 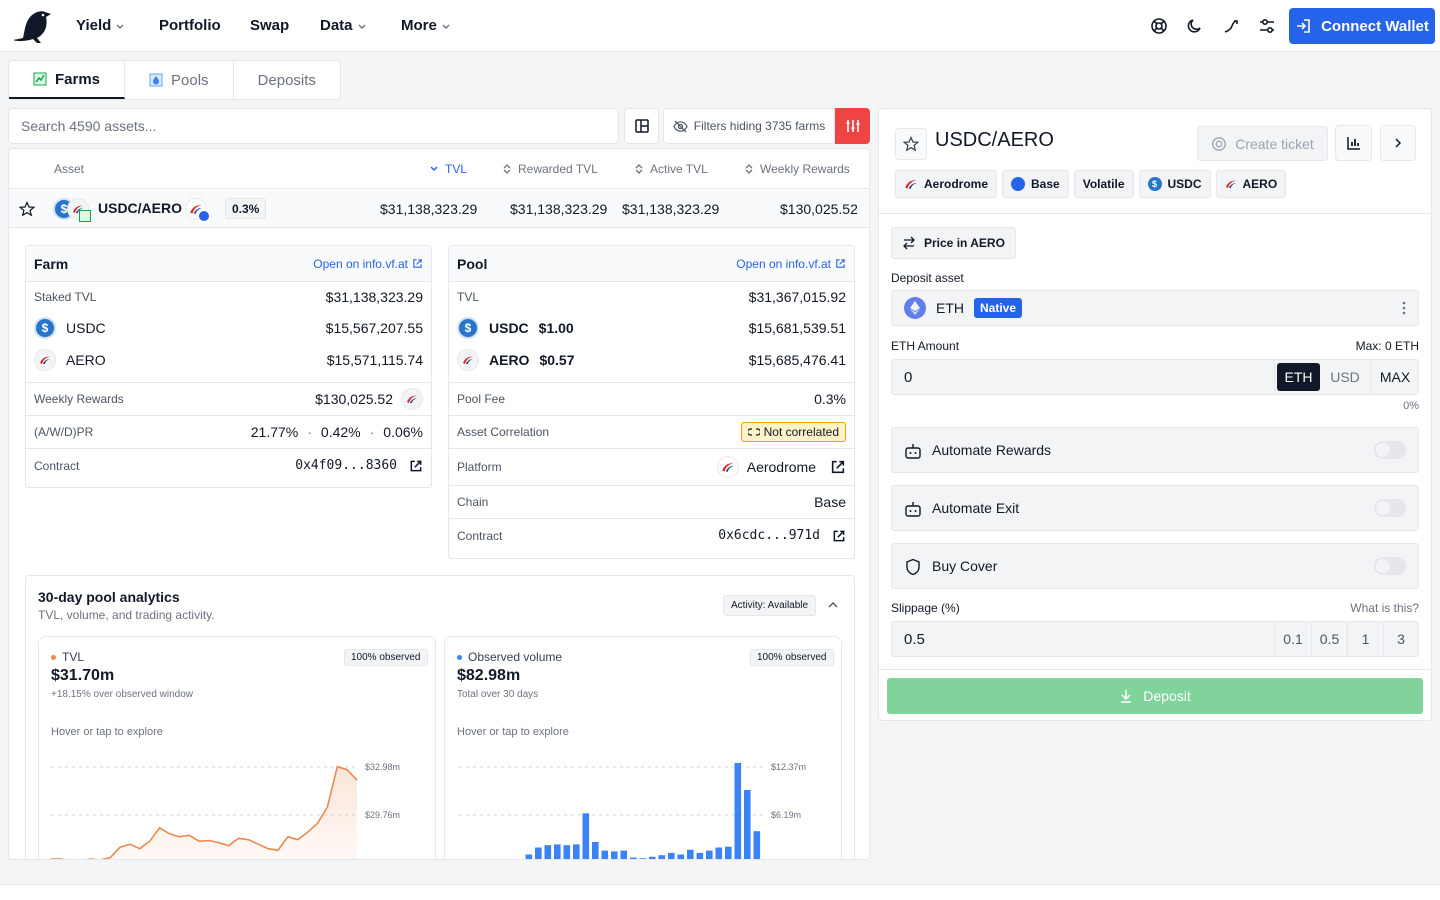 What do you see at coordinates (1353, 143) in the screenshot?
I see `chart-button` at bounding box center [1353, 143].